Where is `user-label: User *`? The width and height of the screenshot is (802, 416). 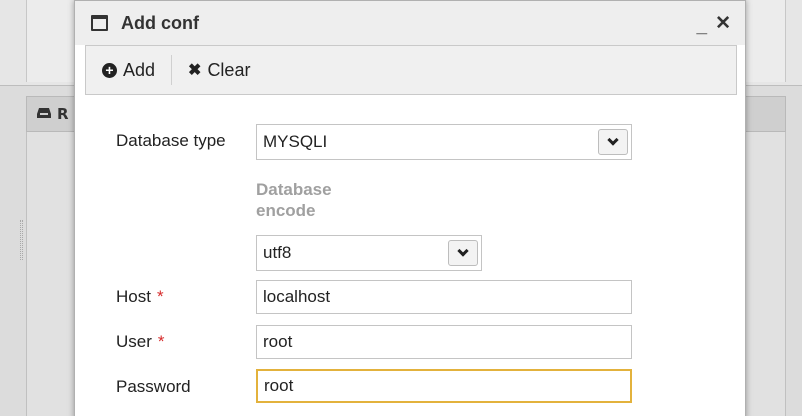 user-label: User * is located at coordinates (140, 342).